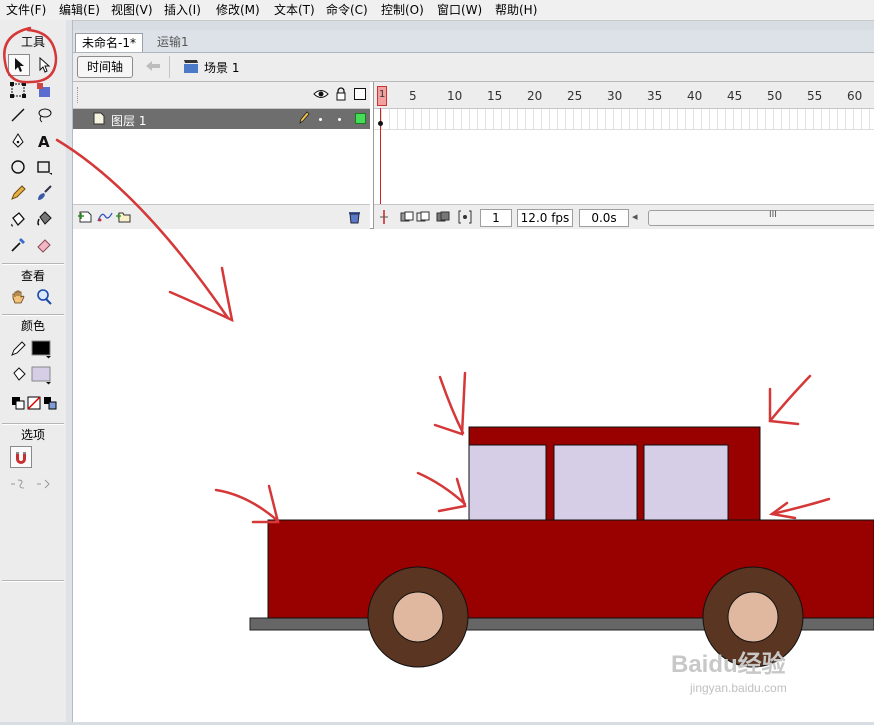 The image size is (874, 725). What do you see at coordinates (18, 141) in the screenshot?
I see `pen-tool-icon` at bounding box center [18, 141].